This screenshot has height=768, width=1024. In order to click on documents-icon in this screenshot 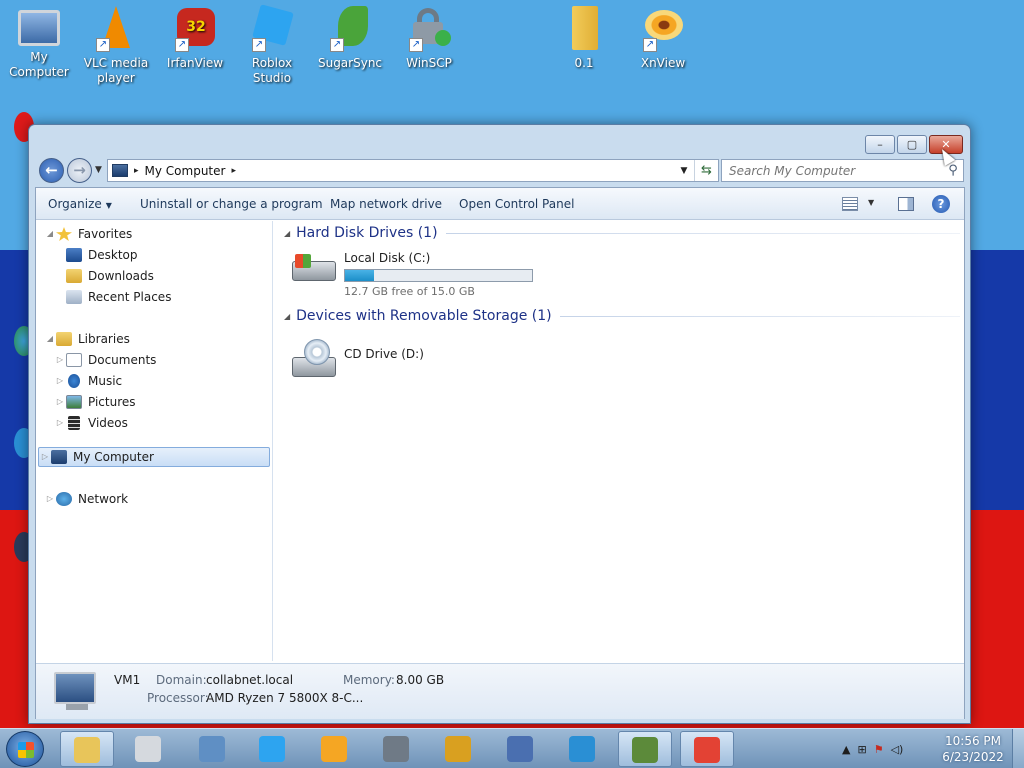, I will do `click(74, 360)`.